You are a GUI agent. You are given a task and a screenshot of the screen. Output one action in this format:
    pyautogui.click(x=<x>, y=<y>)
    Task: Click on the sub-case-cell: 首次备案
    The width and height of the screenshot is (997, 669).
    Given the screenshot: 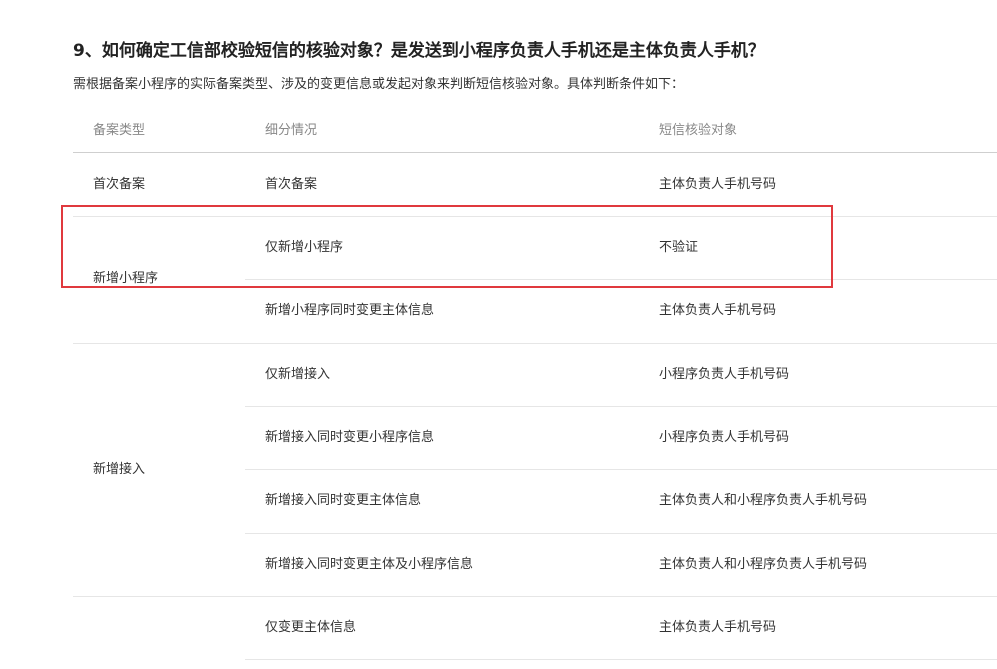 What is the action you would take?
    pyautogui.click(x=291, y=184)
    